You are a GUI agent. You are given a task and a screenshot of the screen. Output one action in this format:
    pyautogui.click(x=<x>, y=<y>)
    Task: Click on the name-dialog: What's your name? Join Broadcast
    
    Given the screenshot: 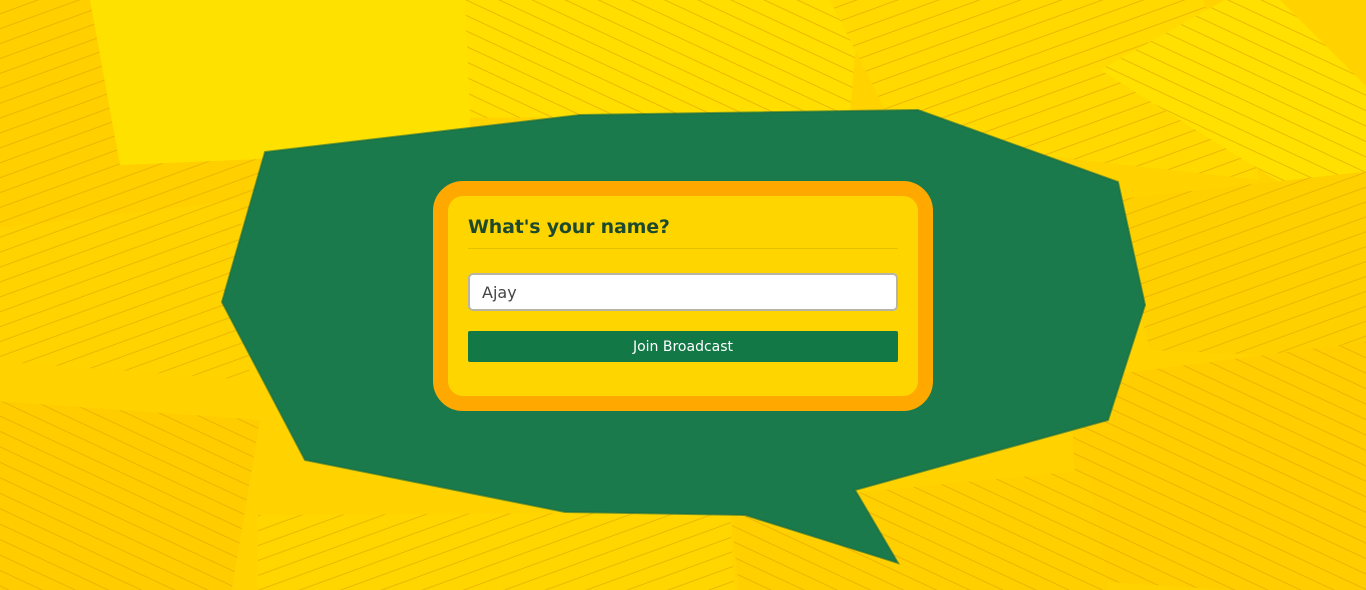 What is the action you would take?
    pyautogui.click(x=683, y=296)
    